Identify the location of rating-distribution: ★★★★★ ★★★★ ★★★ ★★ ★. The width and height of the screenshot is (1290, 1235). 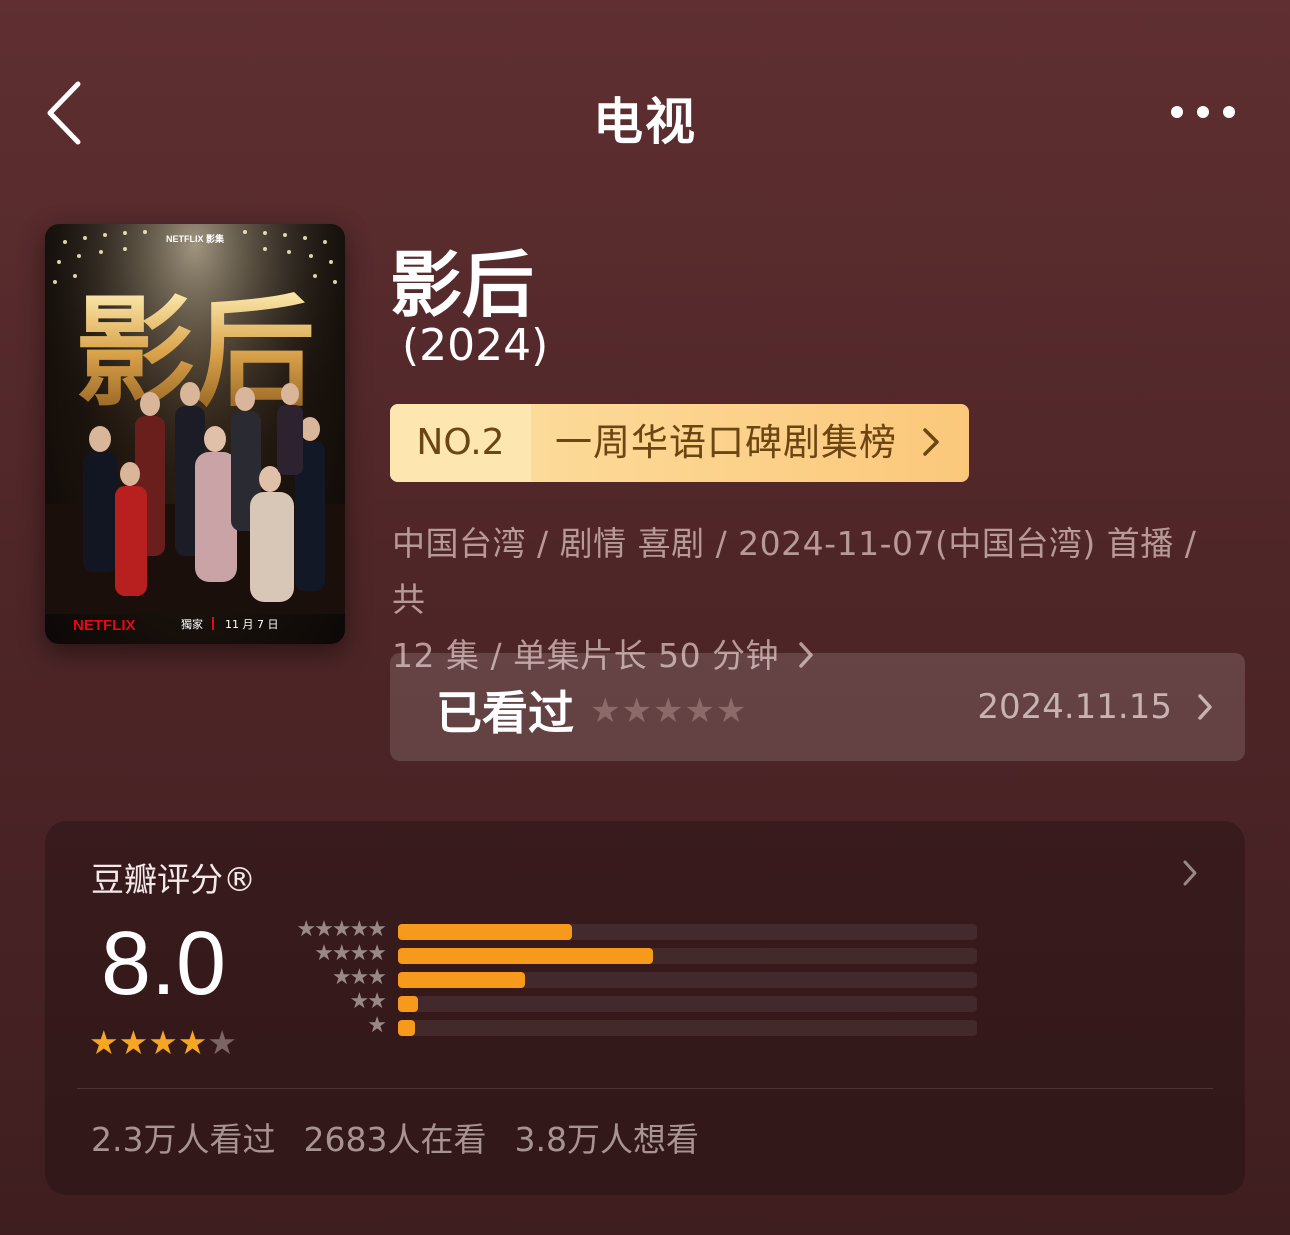
(630, 979).